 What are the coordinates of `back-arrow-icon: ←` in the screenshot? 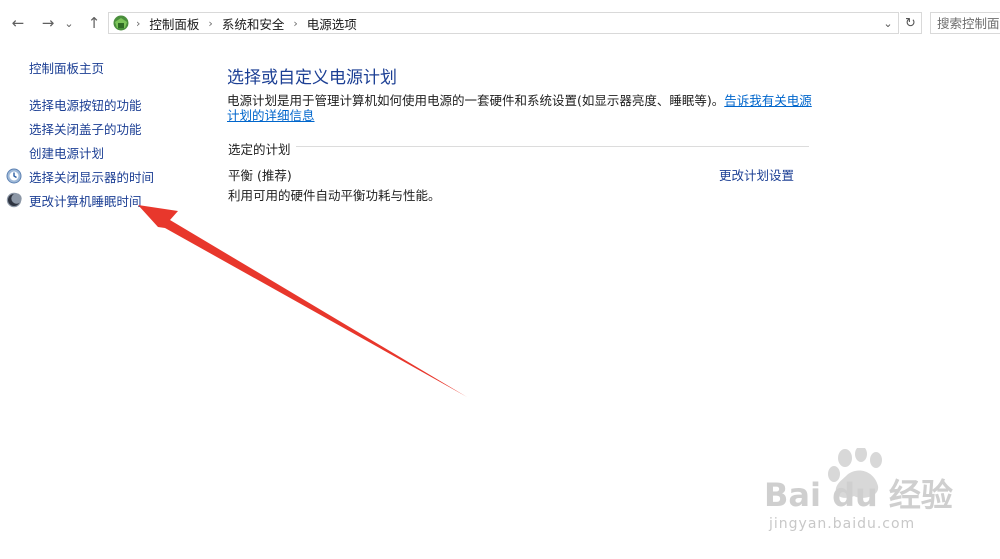 It's located at (18, 23).